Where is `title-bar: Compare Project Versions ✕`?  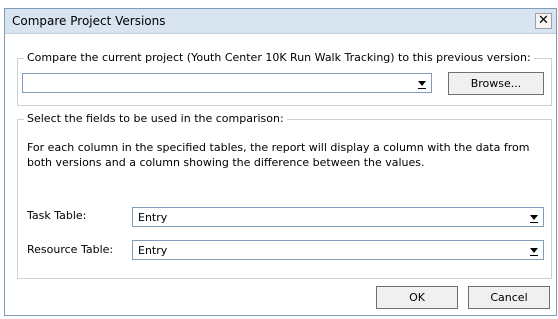 title-bar: Compare Project Versions ✕ is located at coordinates (280, 21).